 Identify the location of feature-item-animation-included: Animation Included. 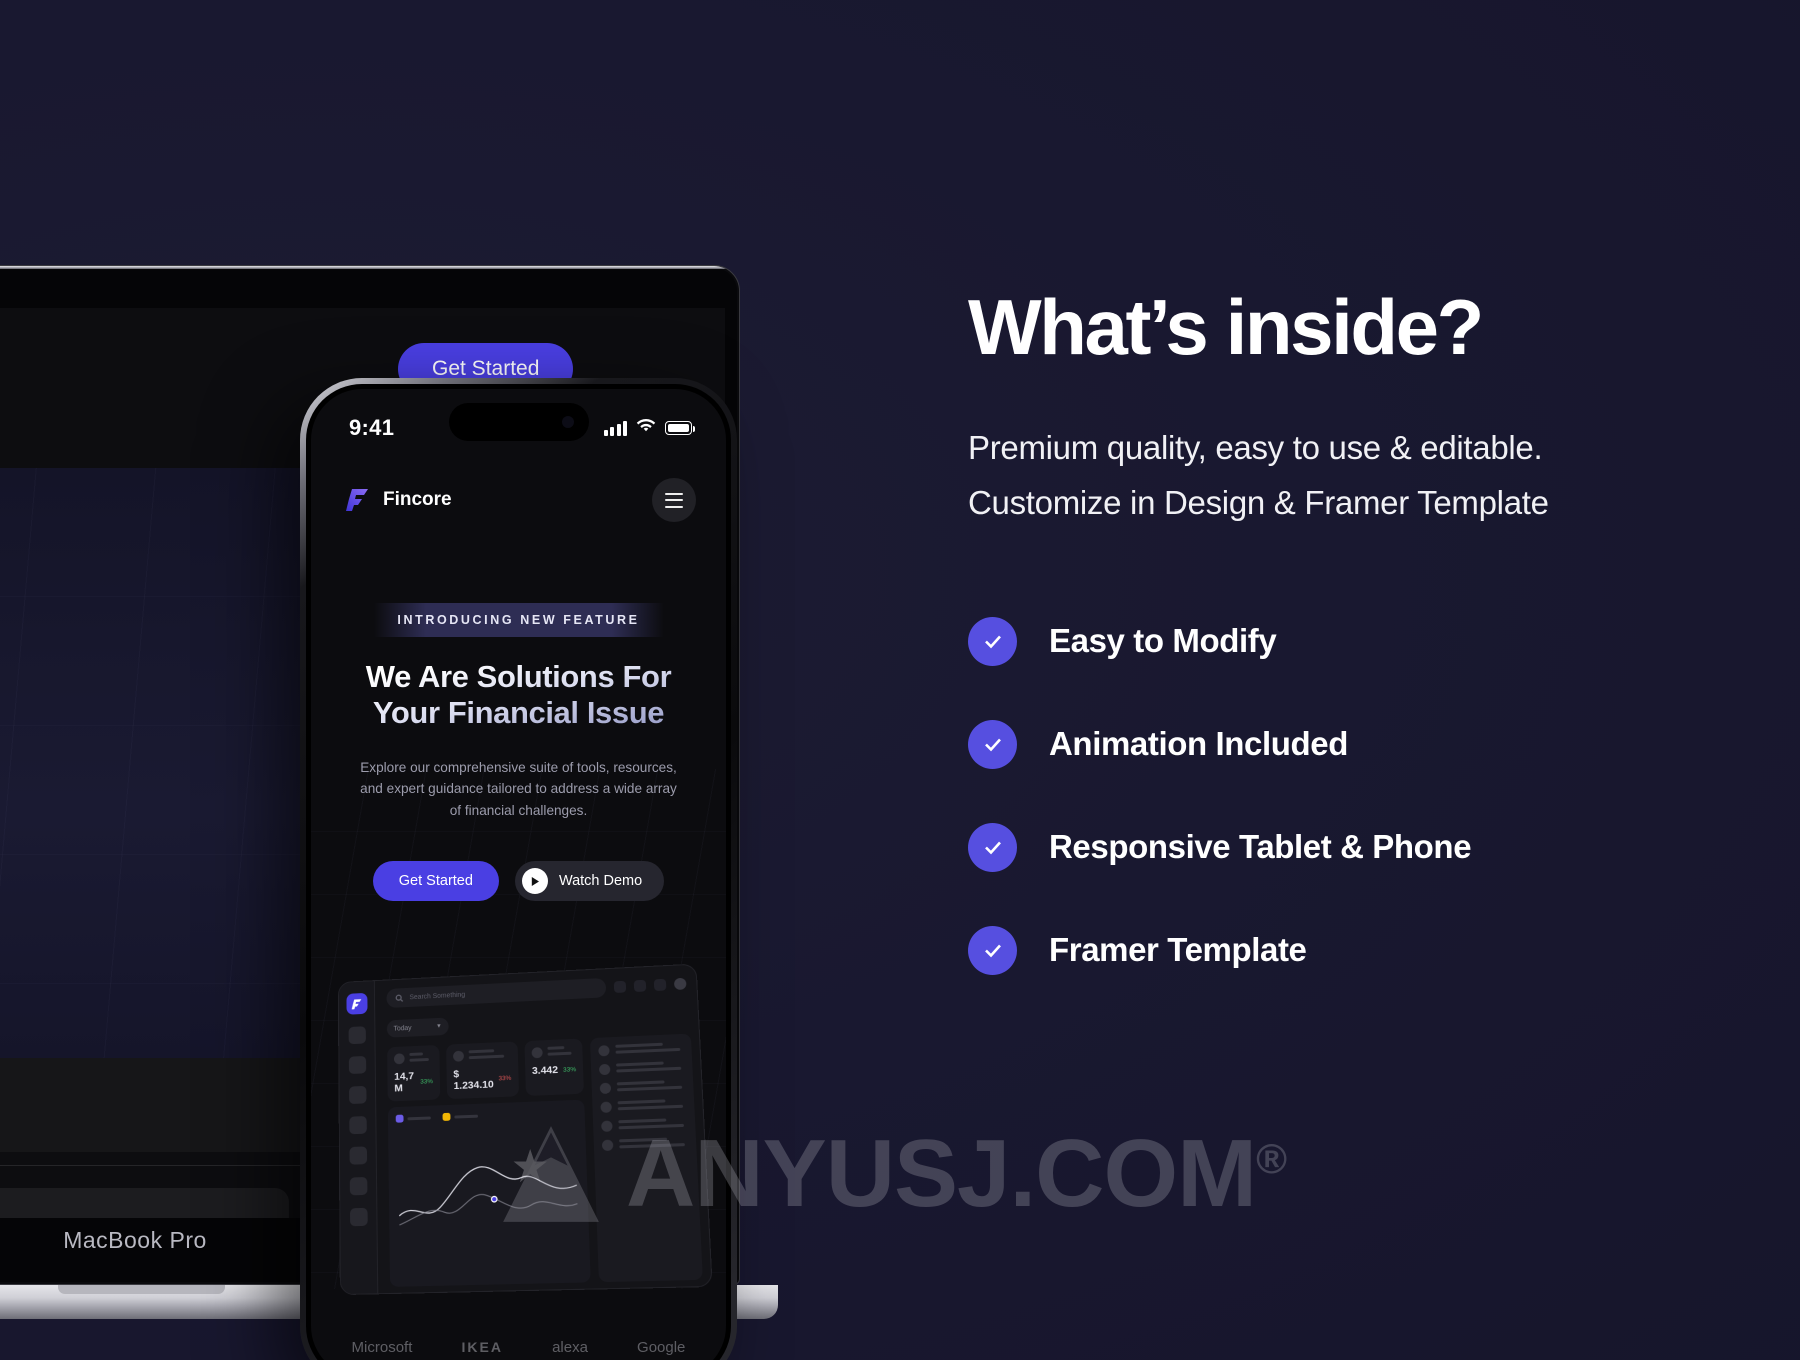
(1318, 744).